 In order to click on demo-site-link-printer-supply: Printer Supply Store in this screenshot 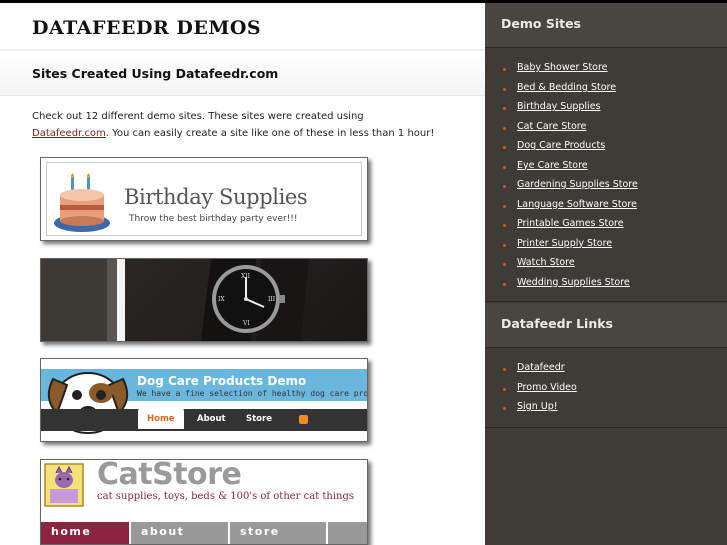, I will do `click(564, 243)`.